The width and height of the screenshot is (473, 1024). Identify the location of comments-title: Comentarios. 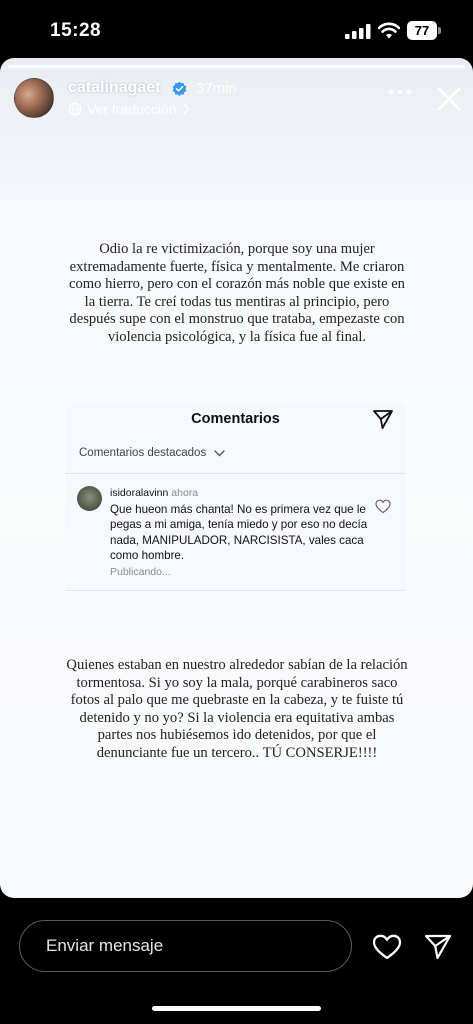
(235, 419).